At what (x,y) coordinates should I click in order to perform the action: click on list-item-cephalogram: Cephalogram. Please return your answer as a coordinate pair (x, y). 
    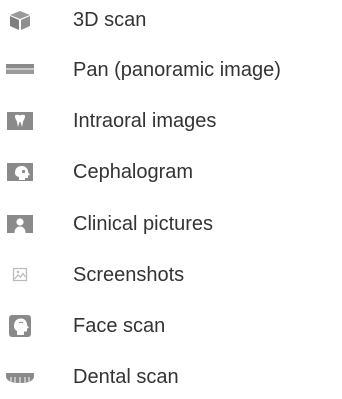
    Looking at the image, I should click on (171, 172).